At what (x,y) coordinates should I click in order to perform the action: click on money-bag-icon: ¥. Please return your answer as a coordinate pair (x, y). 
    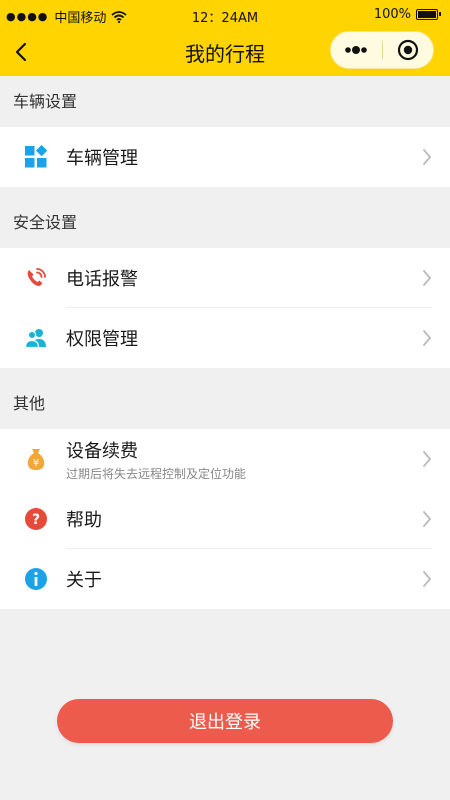
    Looking at the image, I should click on (36, 459).